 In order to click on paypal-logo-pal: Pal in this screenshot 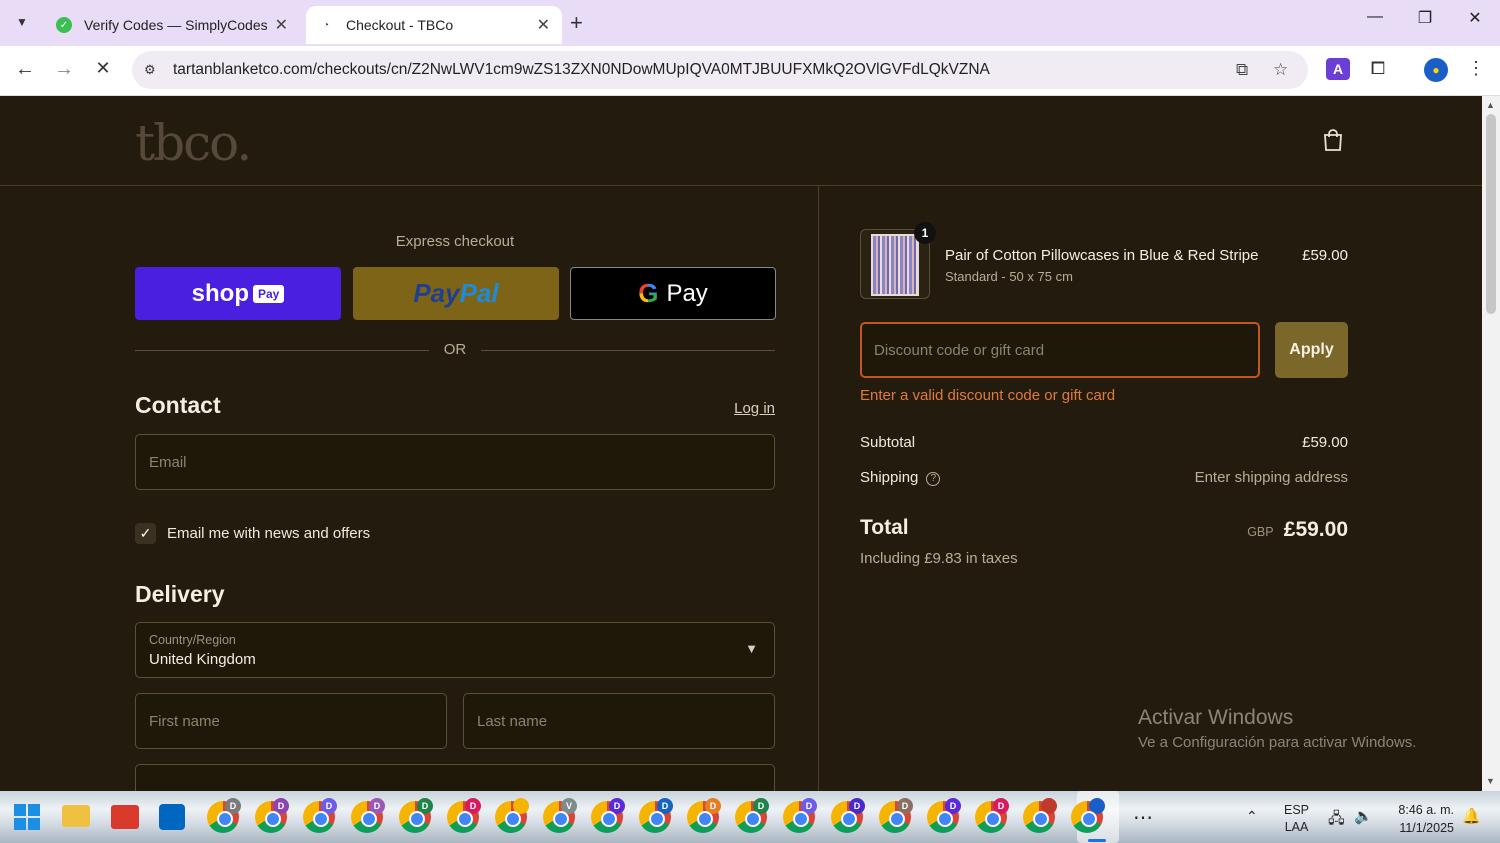, I will do `click(479, 293)`.